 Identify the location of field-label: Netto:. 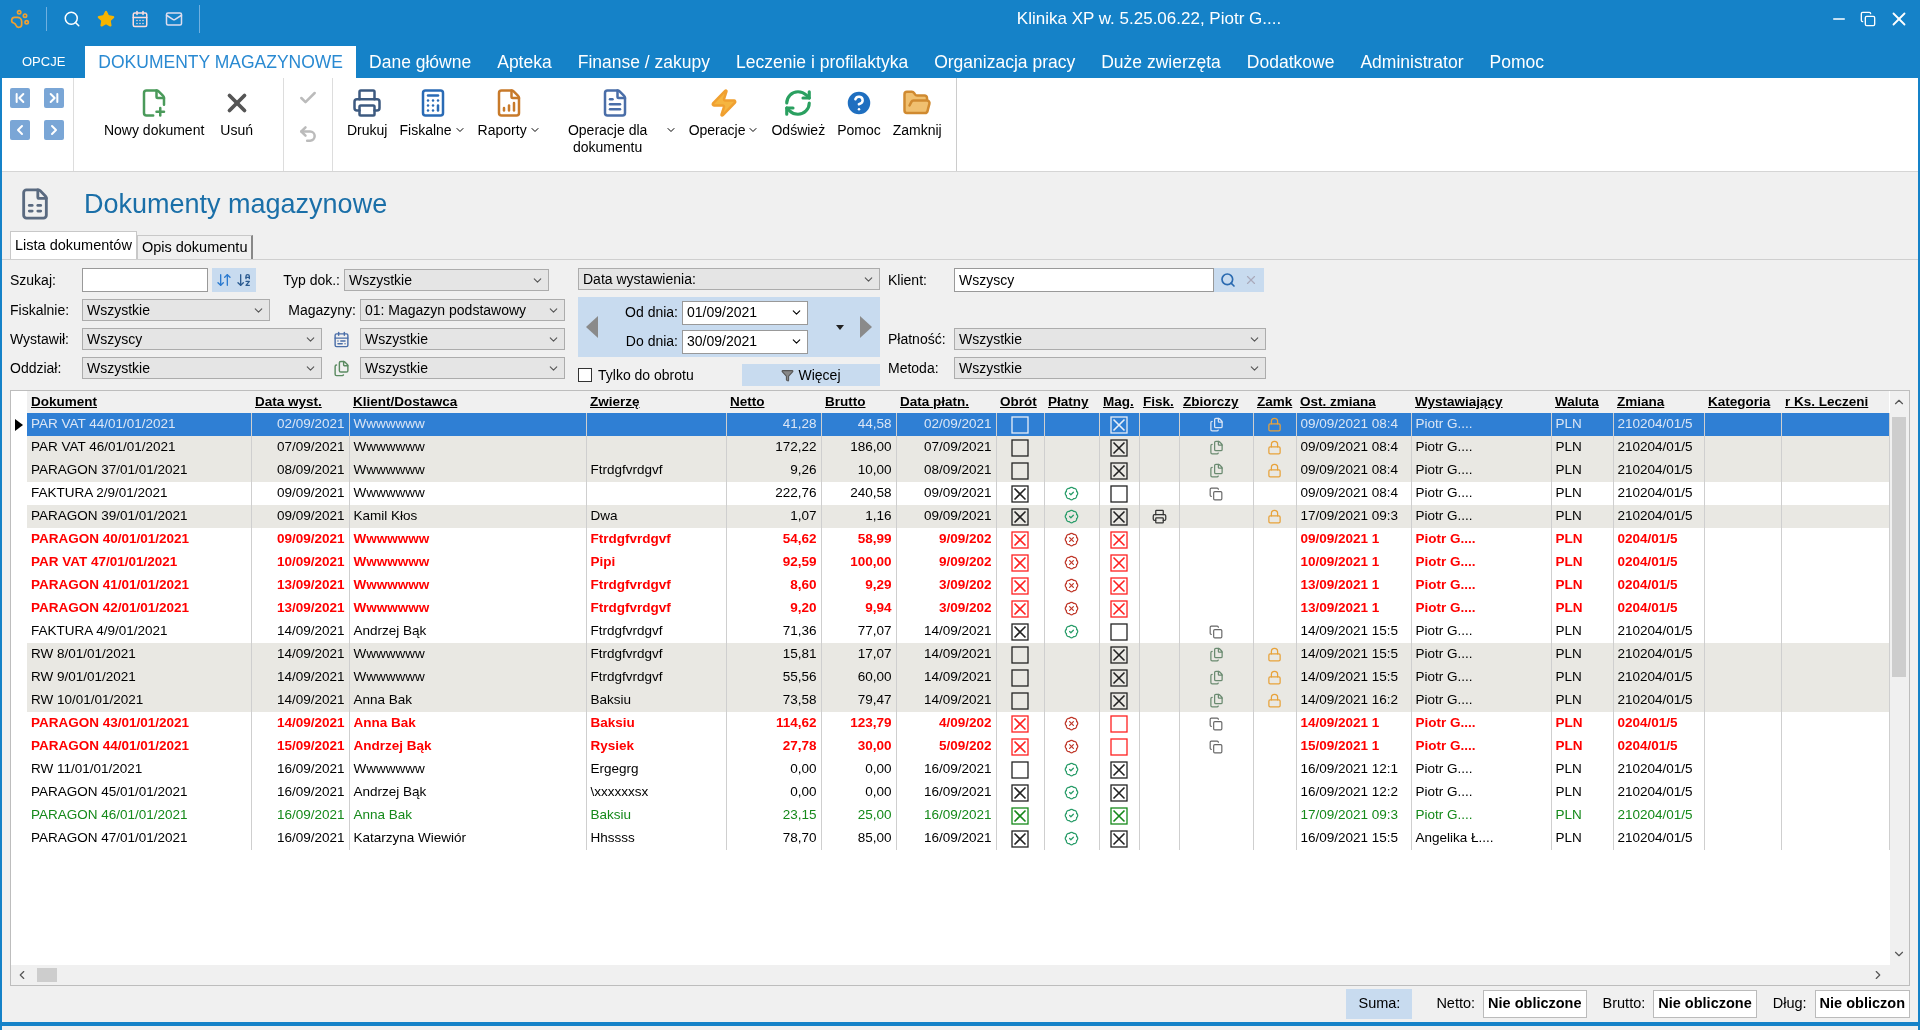
(1456, 1004).